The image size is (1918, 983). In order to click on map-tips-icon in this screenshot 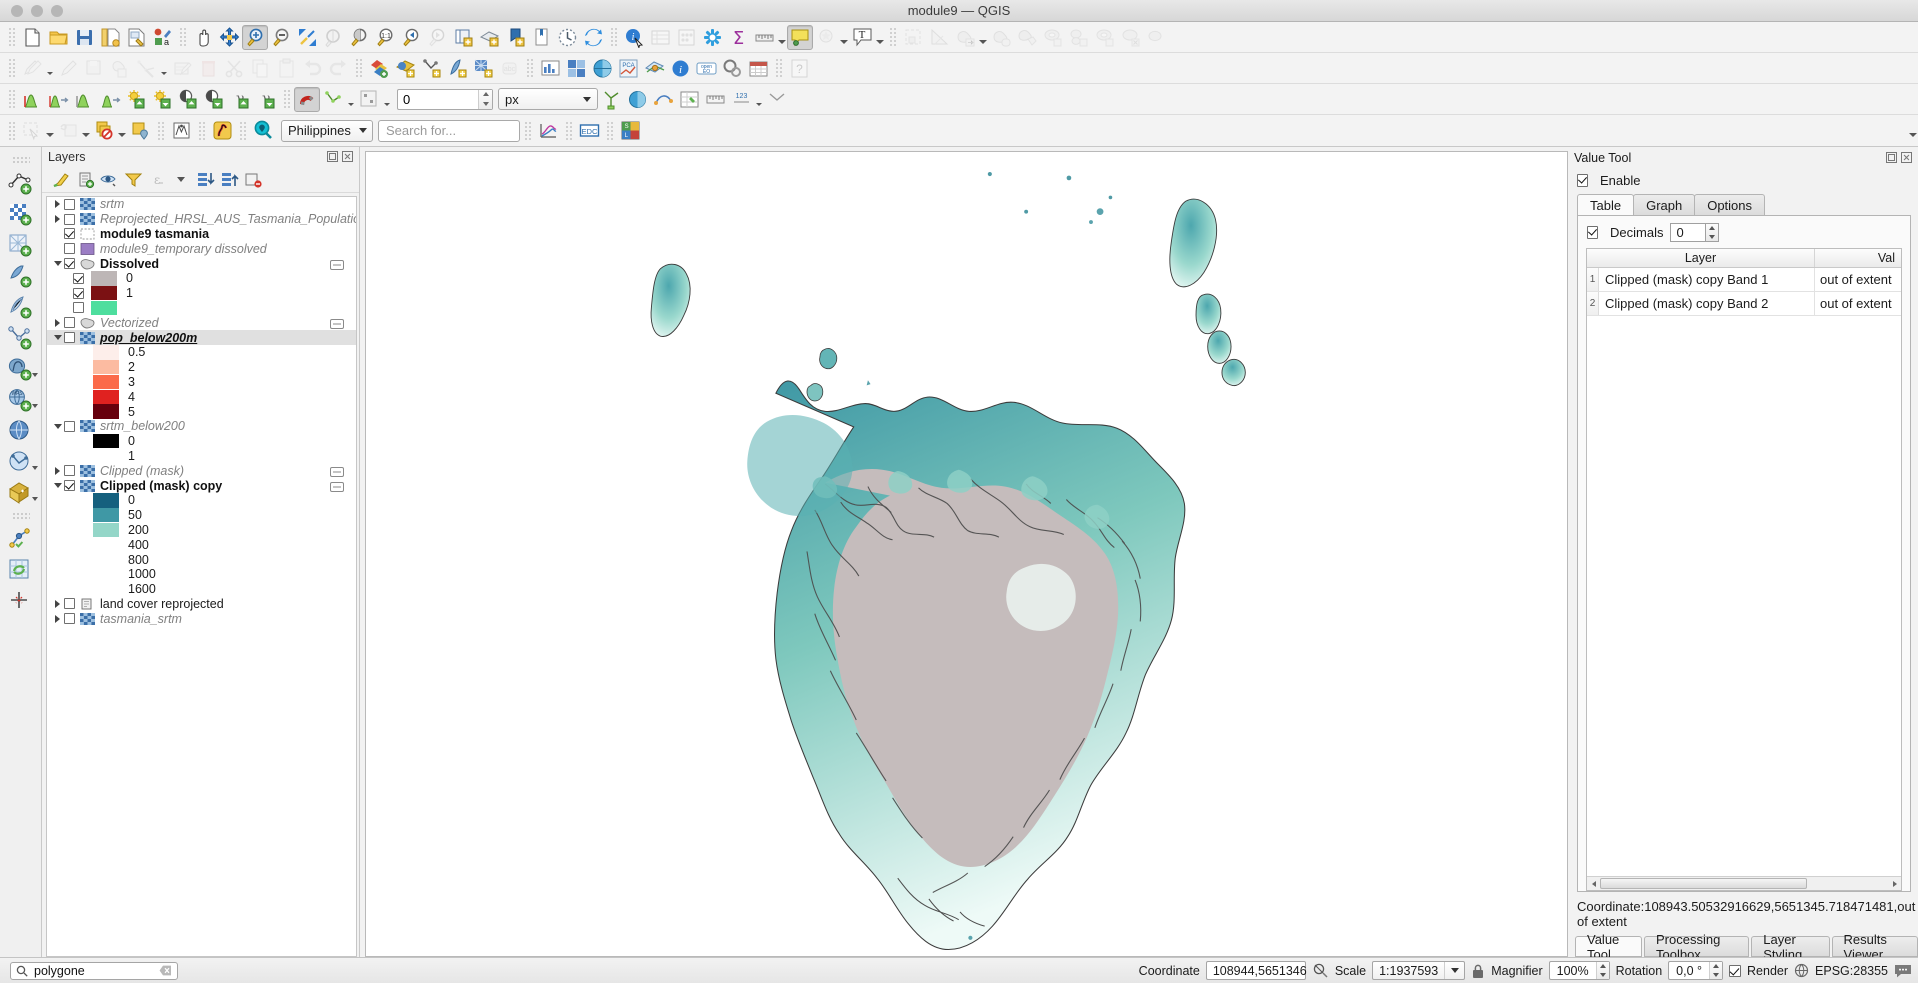, I will do `click(800, 37)`.